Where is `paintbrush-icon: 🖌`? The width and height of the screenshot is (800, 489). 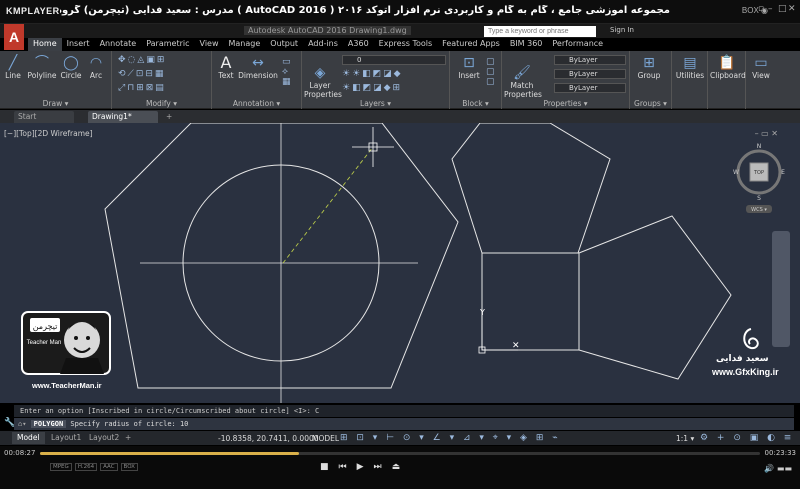 paintbrush-icon: 🖌 is located at coordinates (522, 73).